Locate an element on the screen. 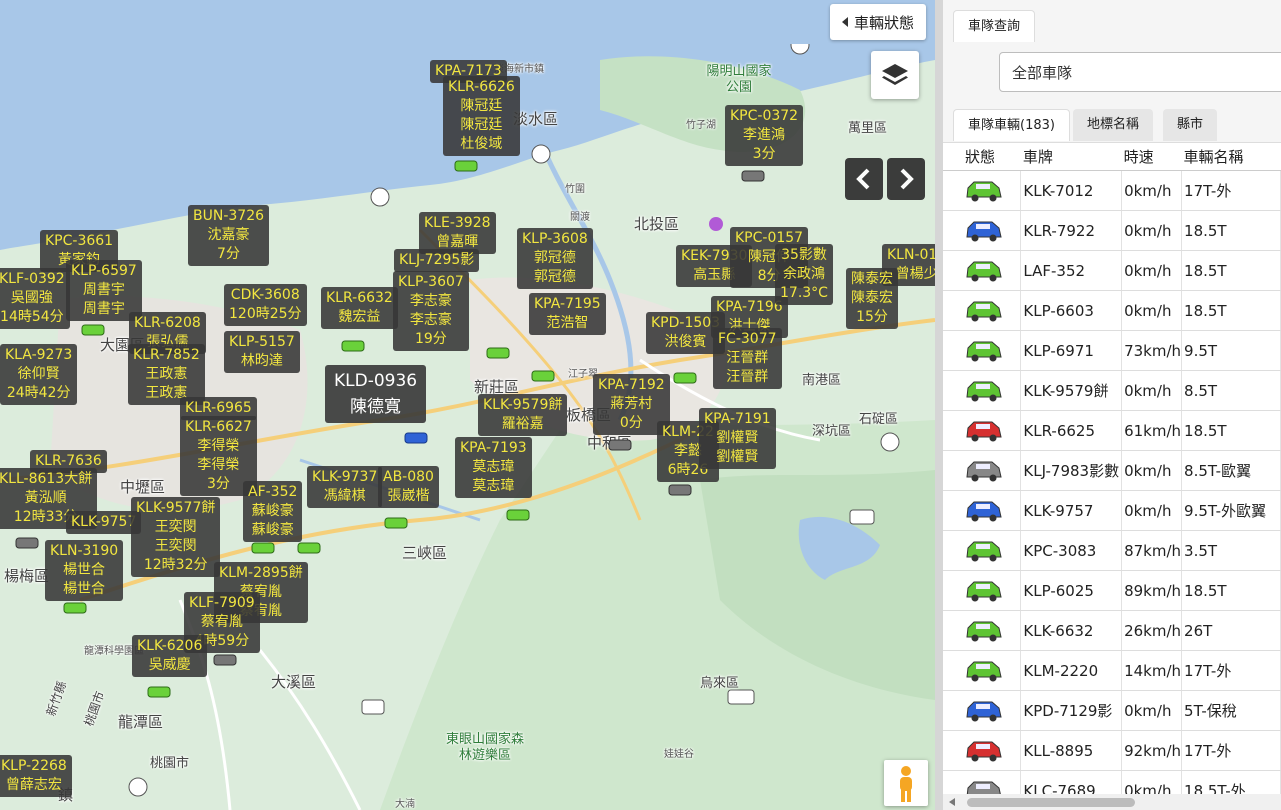  street-view-button is located at coordinates (906, 783).